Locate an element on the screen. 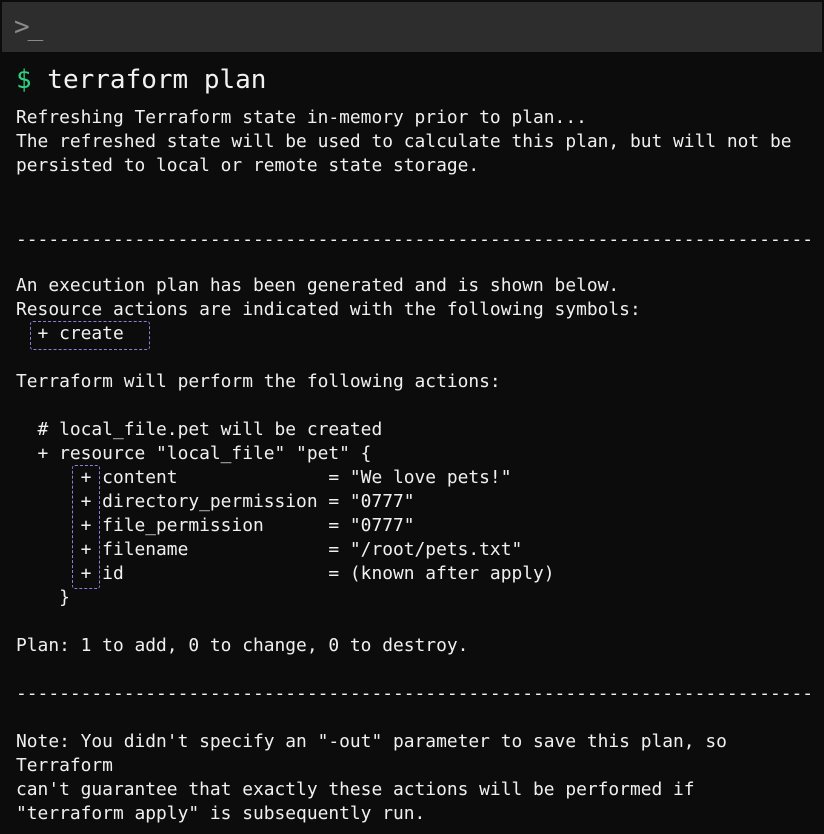 Image resolution: width=824 pixels, height=834 pixels. command-line: $ terraform plan is located at coordinates (141, 80).